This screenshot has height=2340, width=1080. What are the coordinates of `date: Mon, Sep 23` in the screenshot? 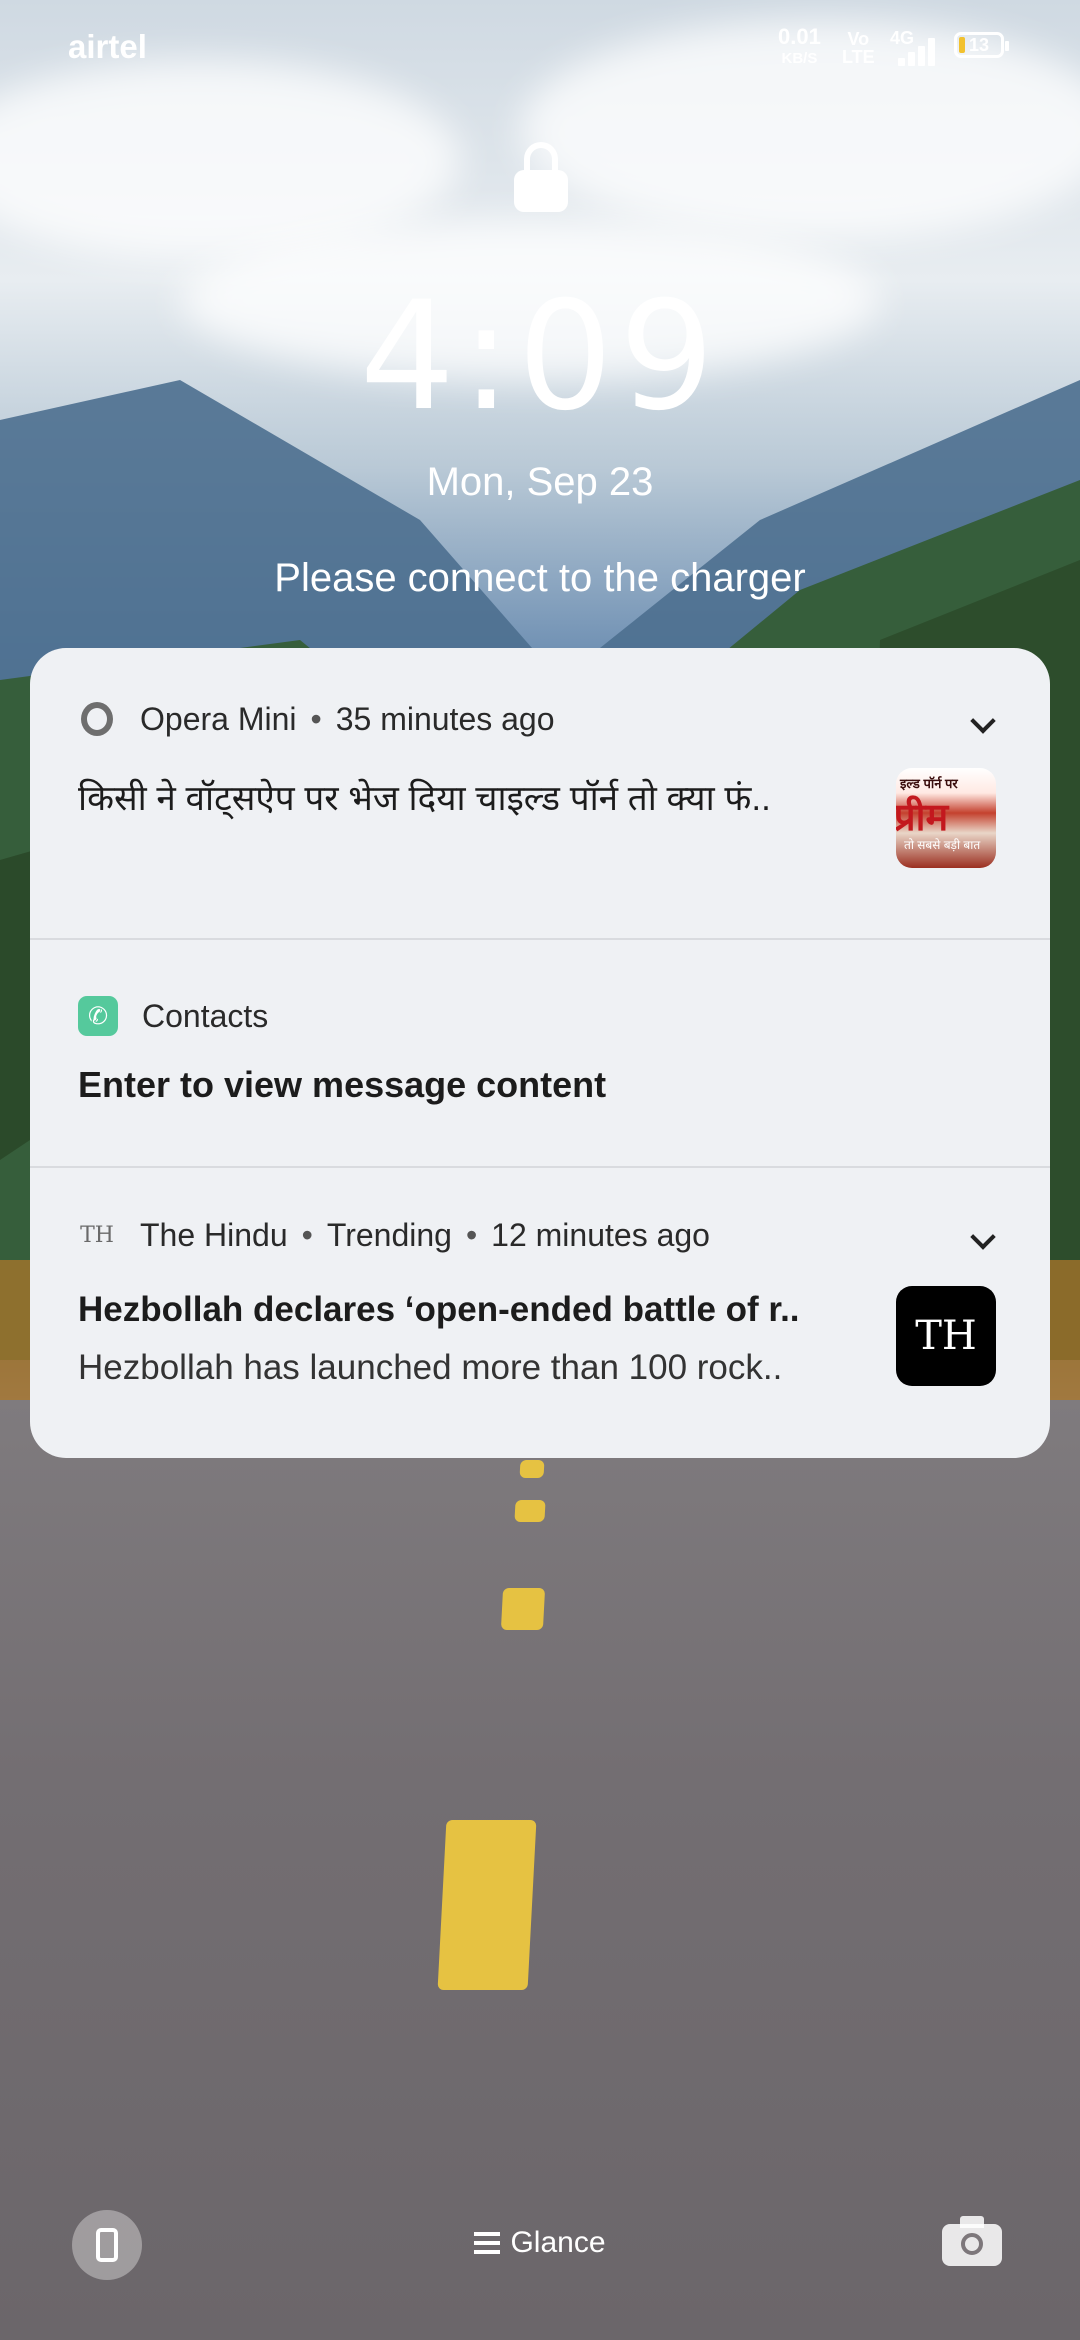 It's located at (540, 482).